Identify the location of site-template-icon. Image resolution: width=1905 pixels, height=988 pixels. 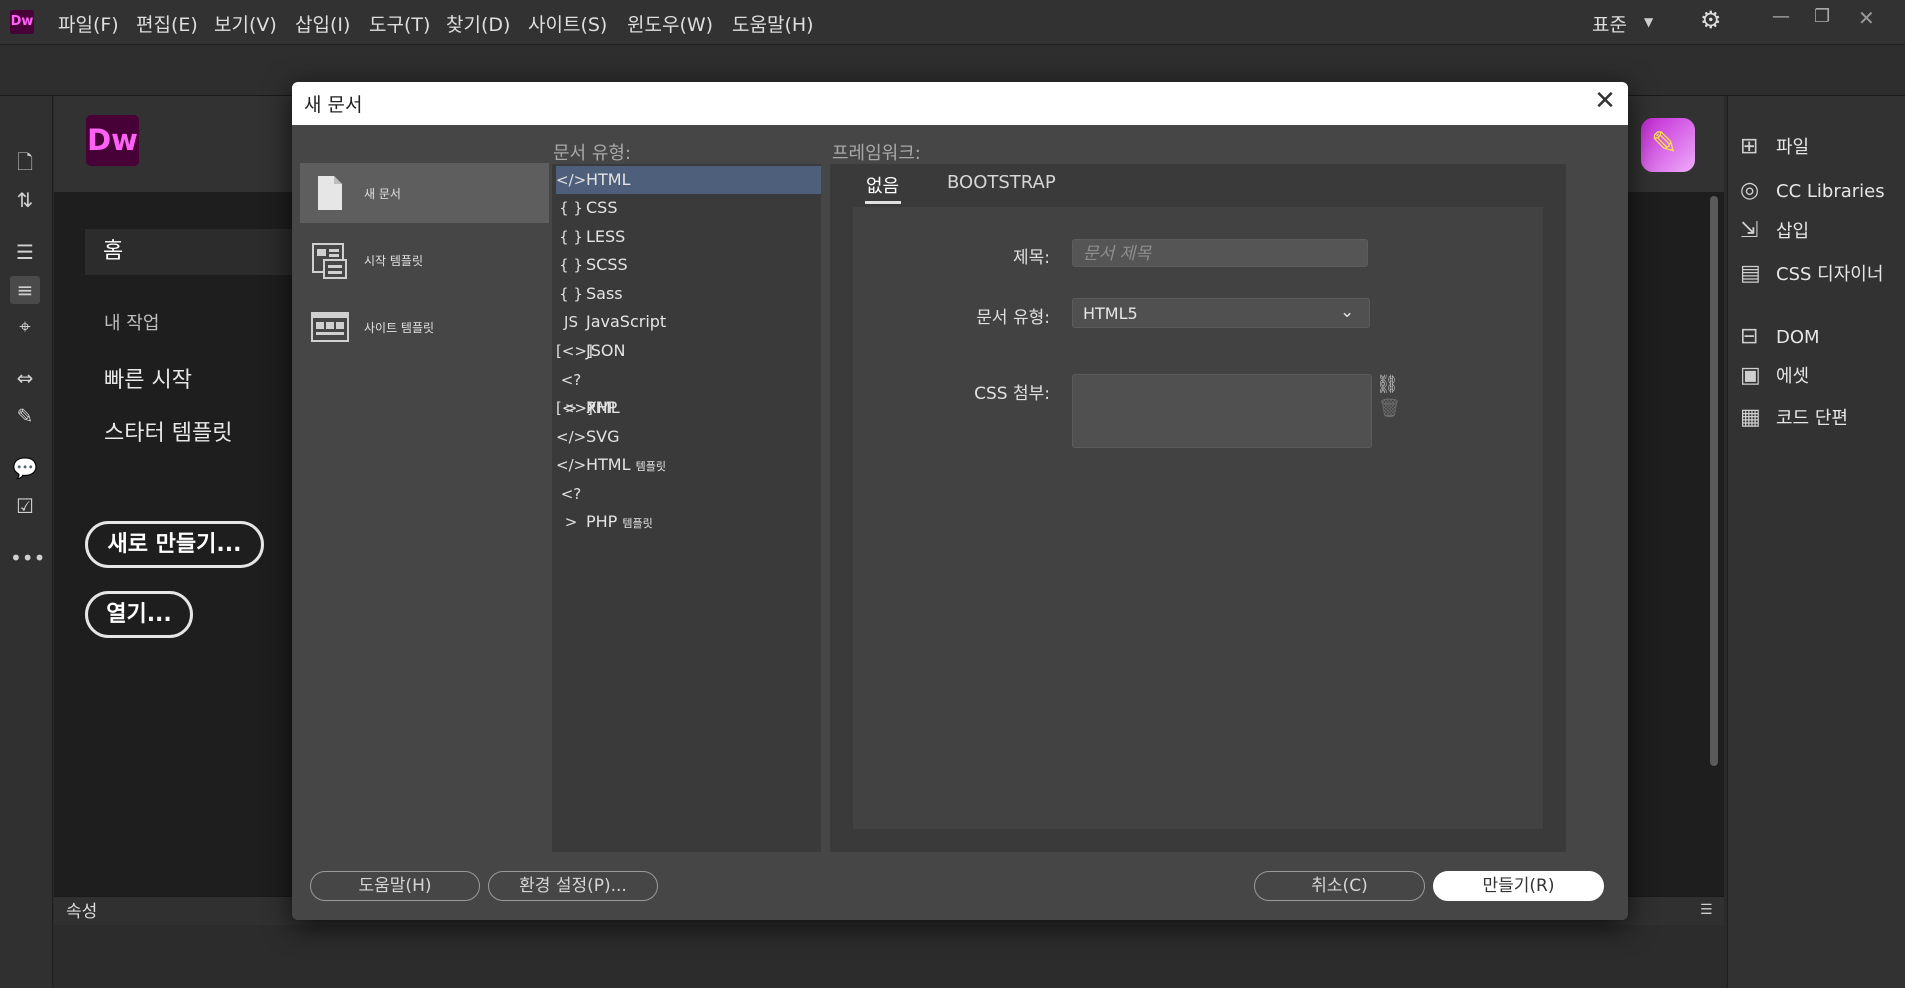
(330, 327).